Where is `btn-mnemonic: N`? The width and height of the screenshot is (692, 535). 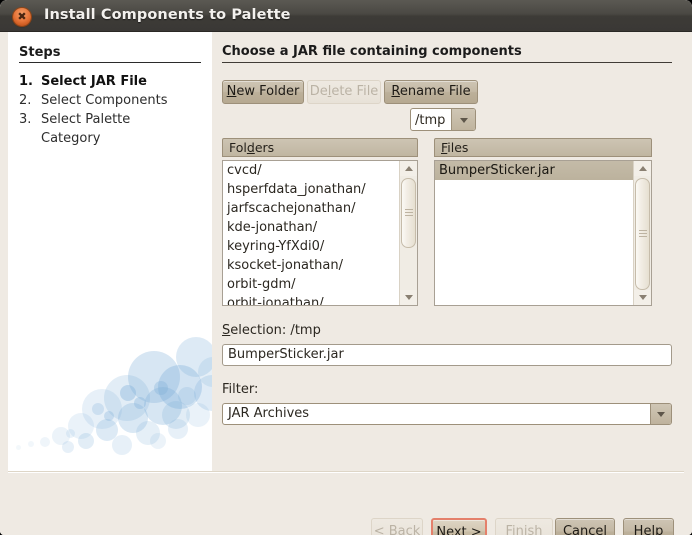 btn-mnemonic: N is located at coordinates (231, 91).